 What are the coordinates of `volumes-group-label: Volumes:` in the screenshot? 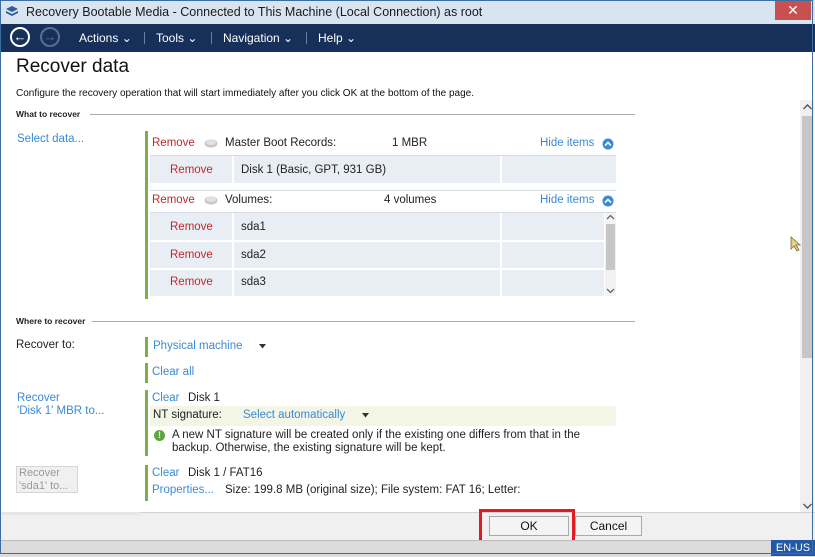 It's located at (249, 200).